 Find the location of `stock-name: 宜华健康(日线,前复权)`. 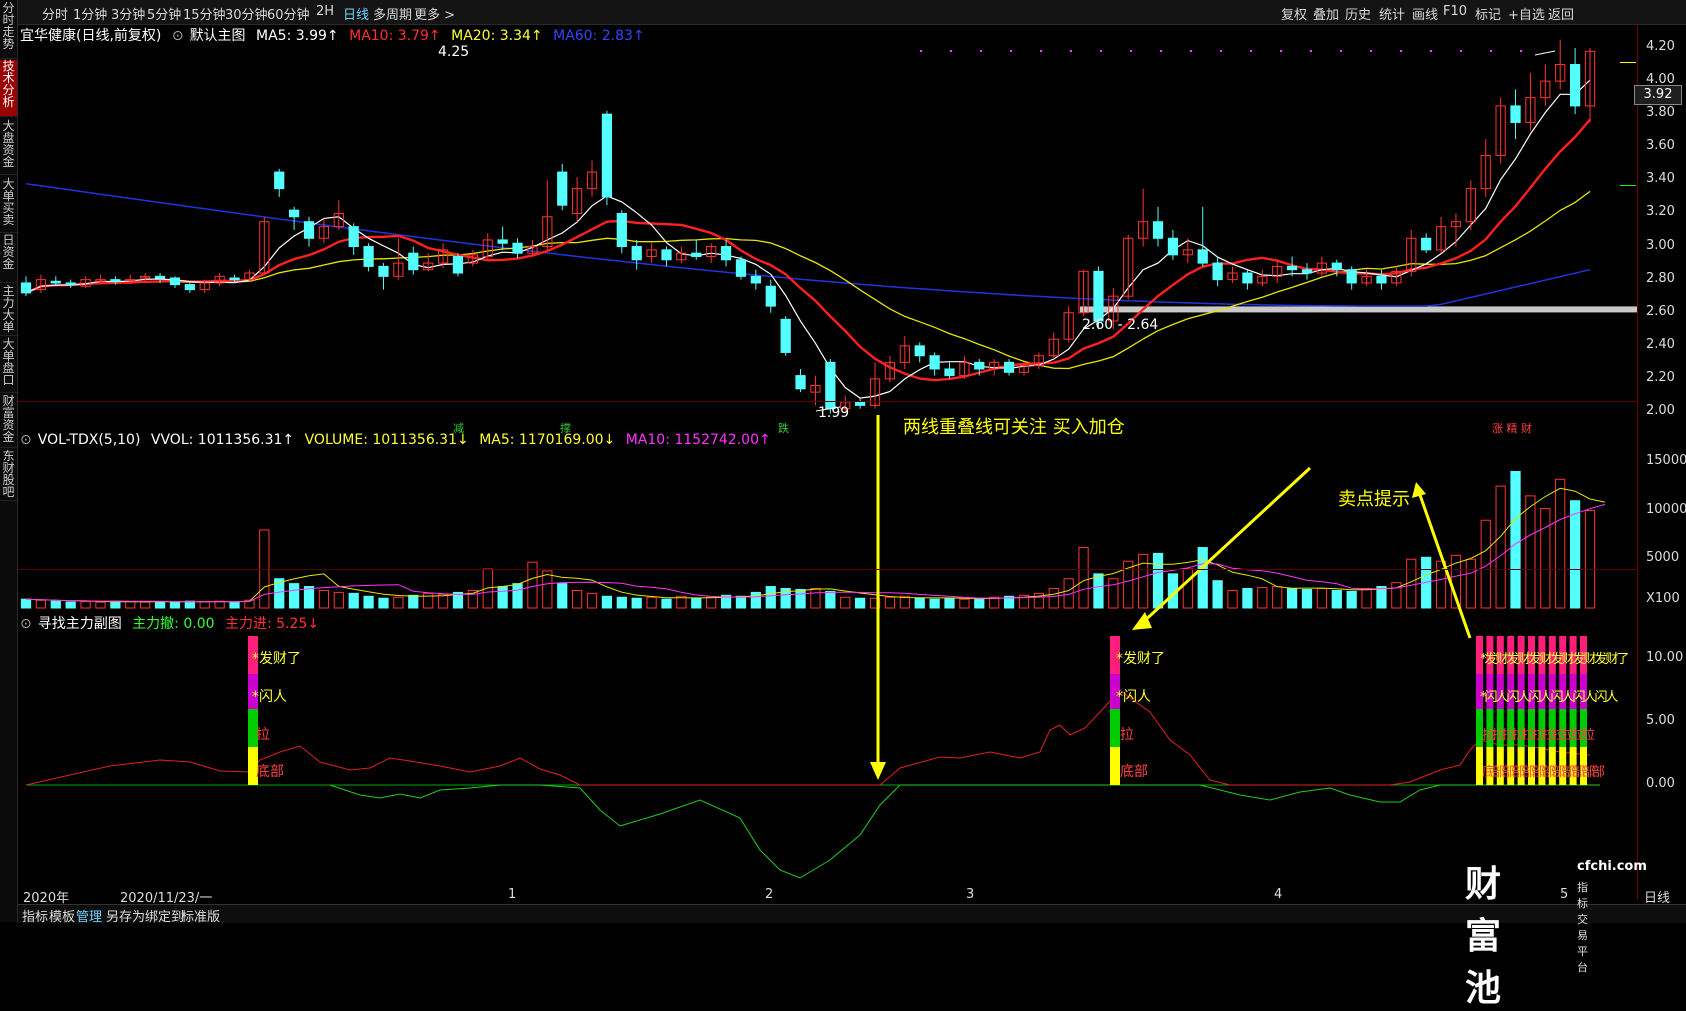

stock-name: 宜华健康(日线,前复权) is located at coordinates (90, 36).